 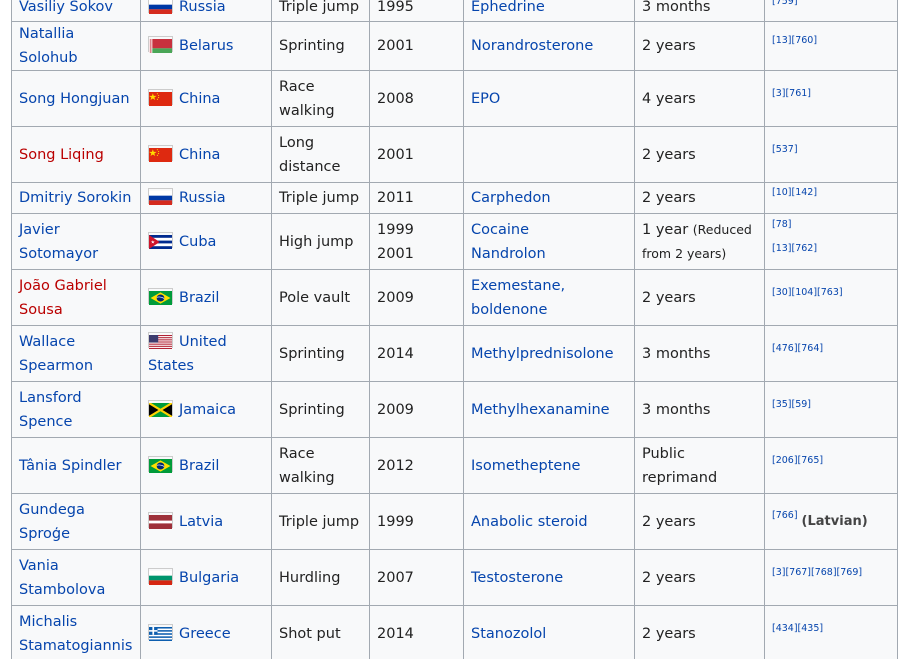 What do you see at coordinates (797, 628) in the screenshot?
I see `reference-link: [434][435]` at bounding box center [797, 628].